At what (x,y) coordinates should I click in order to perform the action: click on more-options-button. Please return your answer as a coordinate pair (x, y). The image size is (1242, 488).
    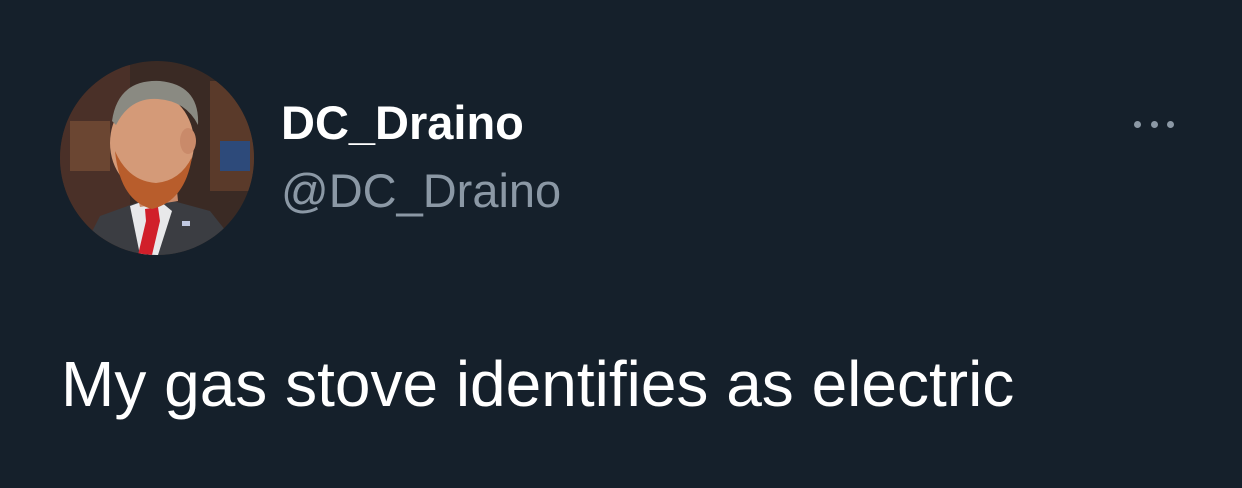
    Looking at the image, I should click on (1154, 124).